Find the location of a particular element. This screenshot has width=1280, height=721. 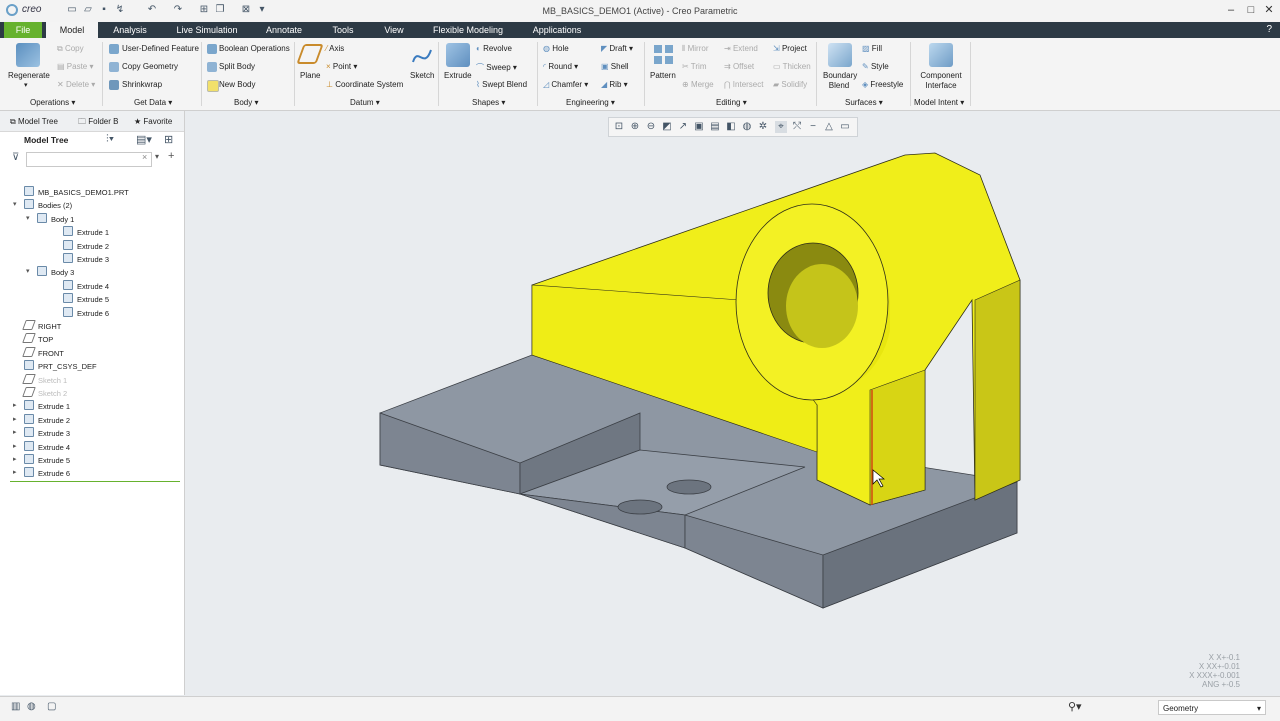

tab-folder-browser: 🗀 Folder B is located at coordinates (98, 121).